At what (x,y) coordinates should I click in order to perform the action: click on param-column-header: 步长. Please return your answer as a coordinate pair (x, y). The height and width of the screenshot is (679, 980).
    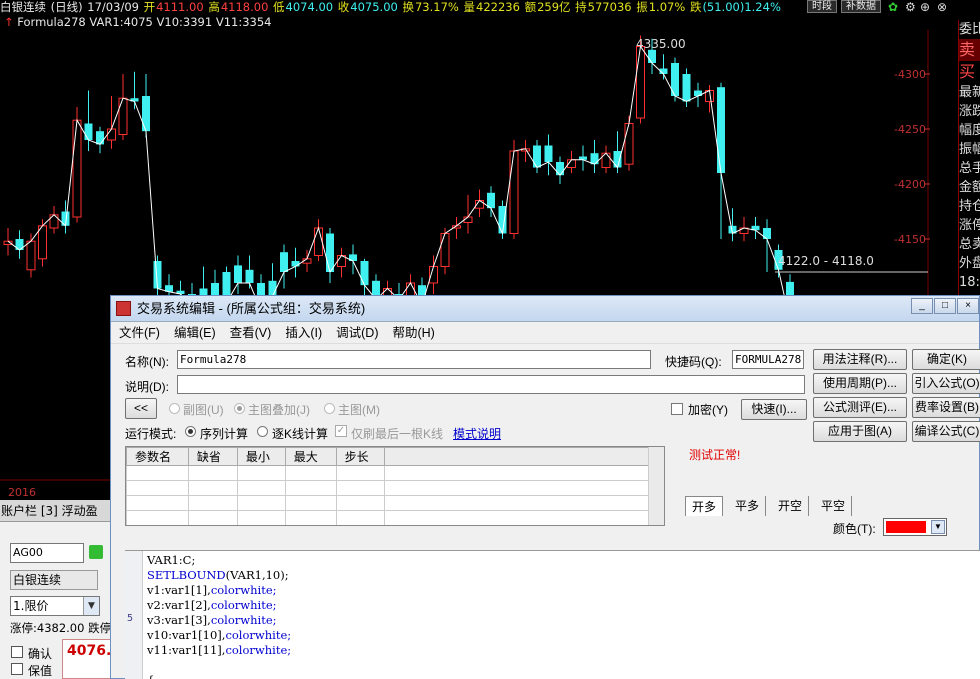
    Looking at the image, I should click on (360, 456).